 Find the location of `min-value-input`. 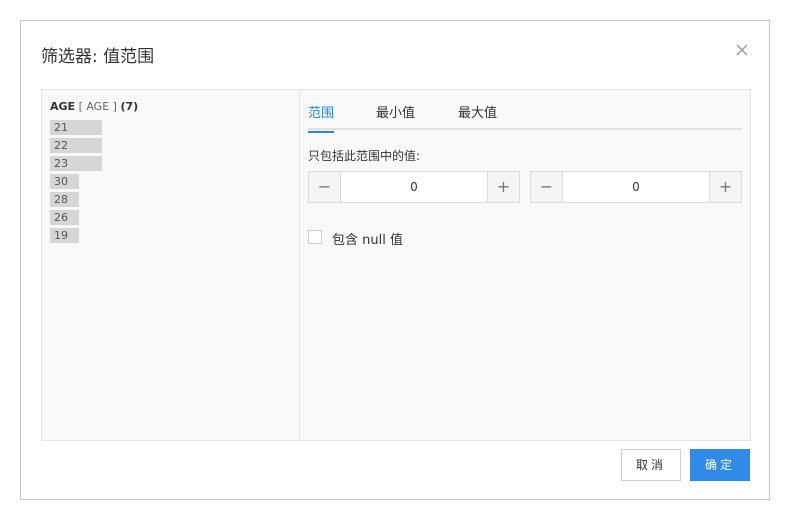

min-value-input is located at coordinates (414, 187).